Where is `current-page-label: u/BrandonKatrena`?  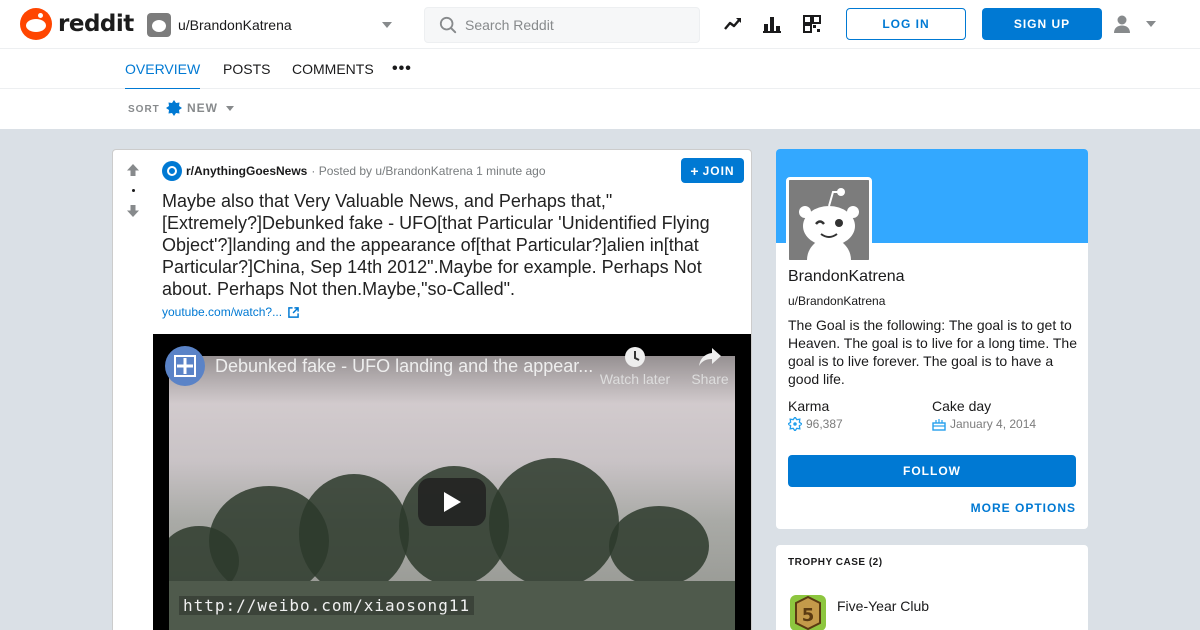 current-page-label: u/BrandonKatrena is located at coordinates (235, 24).